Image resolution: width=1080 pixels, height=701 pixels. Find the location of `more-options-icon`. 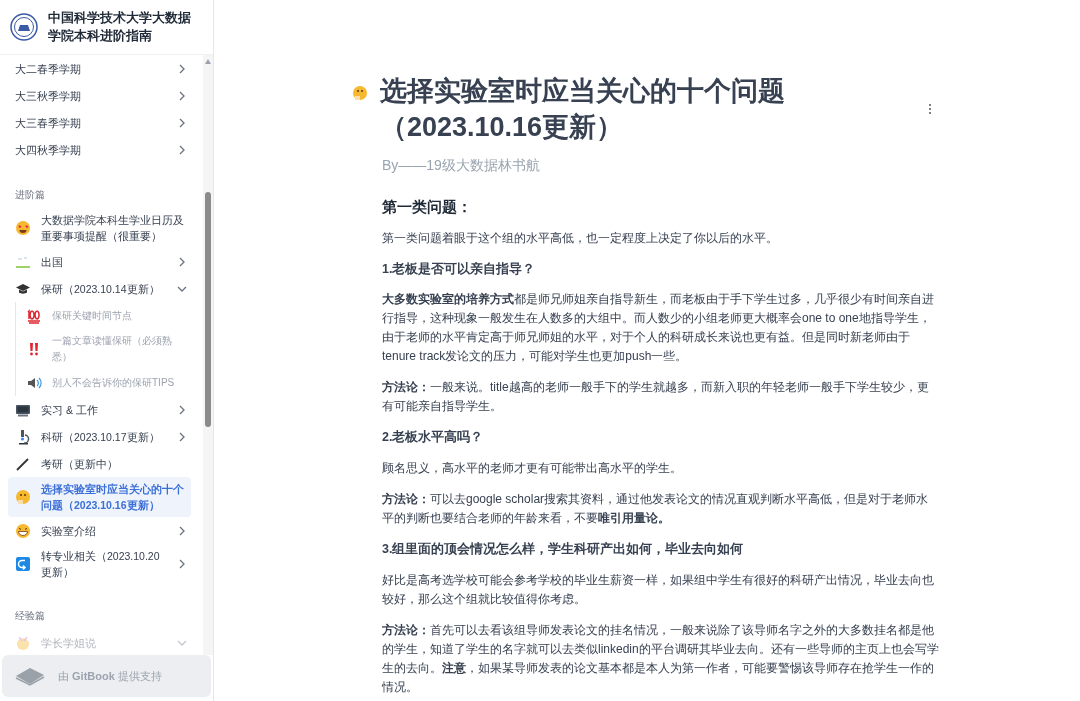

more-options-icon is located at coordinates (930, 109).